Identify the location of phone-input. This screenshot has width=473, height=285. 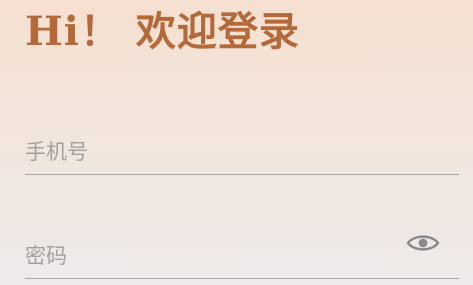
(205, 152).